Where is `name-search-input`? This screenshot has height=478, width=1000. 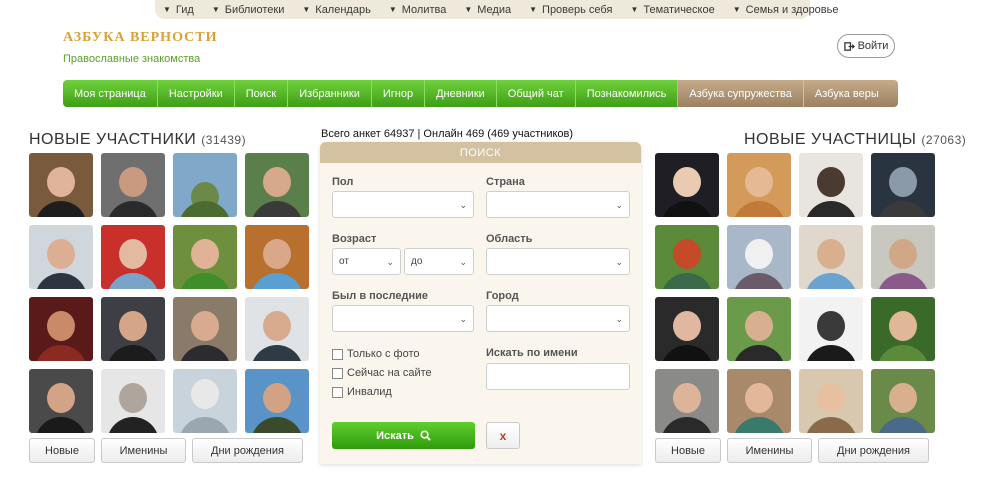
name-search-input is located at coordinates (558, 376).